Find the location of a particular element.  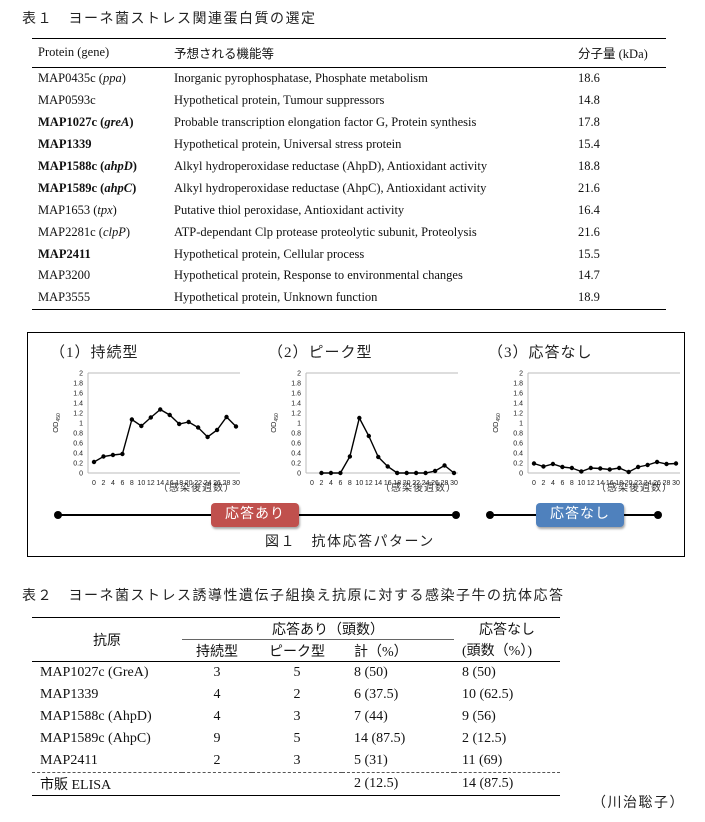

chart2-title: （2）ピーク型 is located at coordinates (320, 353).